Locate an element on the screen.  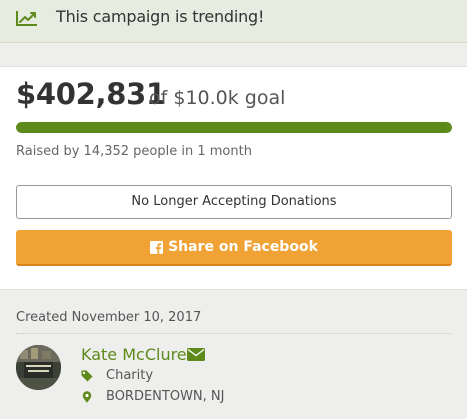
avatar-image is located at coordinates (38, 367).